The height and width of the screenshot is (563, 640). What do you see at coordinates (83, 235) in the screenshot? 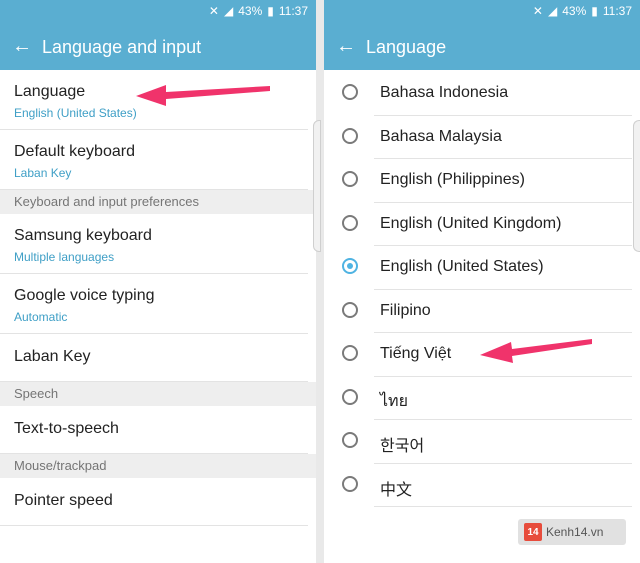
I see `setting-title: Samsung keyboard` at bounding box center [83, 235].